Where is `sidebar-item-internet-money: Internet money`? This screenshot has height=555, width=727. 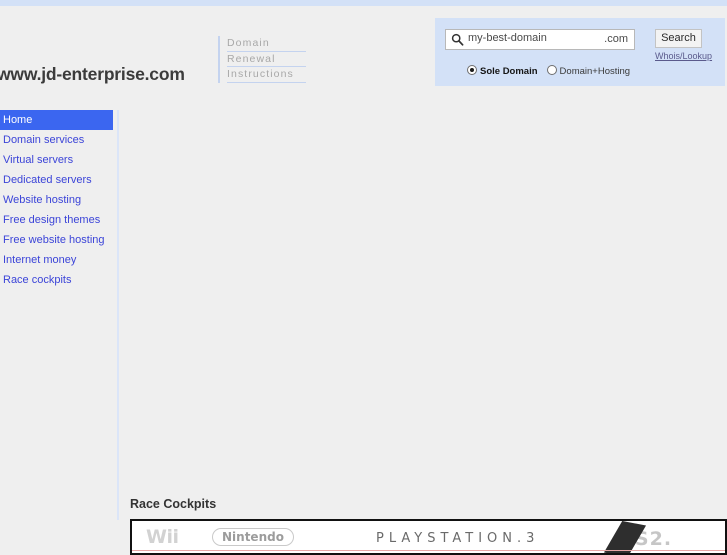 sidebar-item-internet-money: Internet money is located at coordinates (56, 260).